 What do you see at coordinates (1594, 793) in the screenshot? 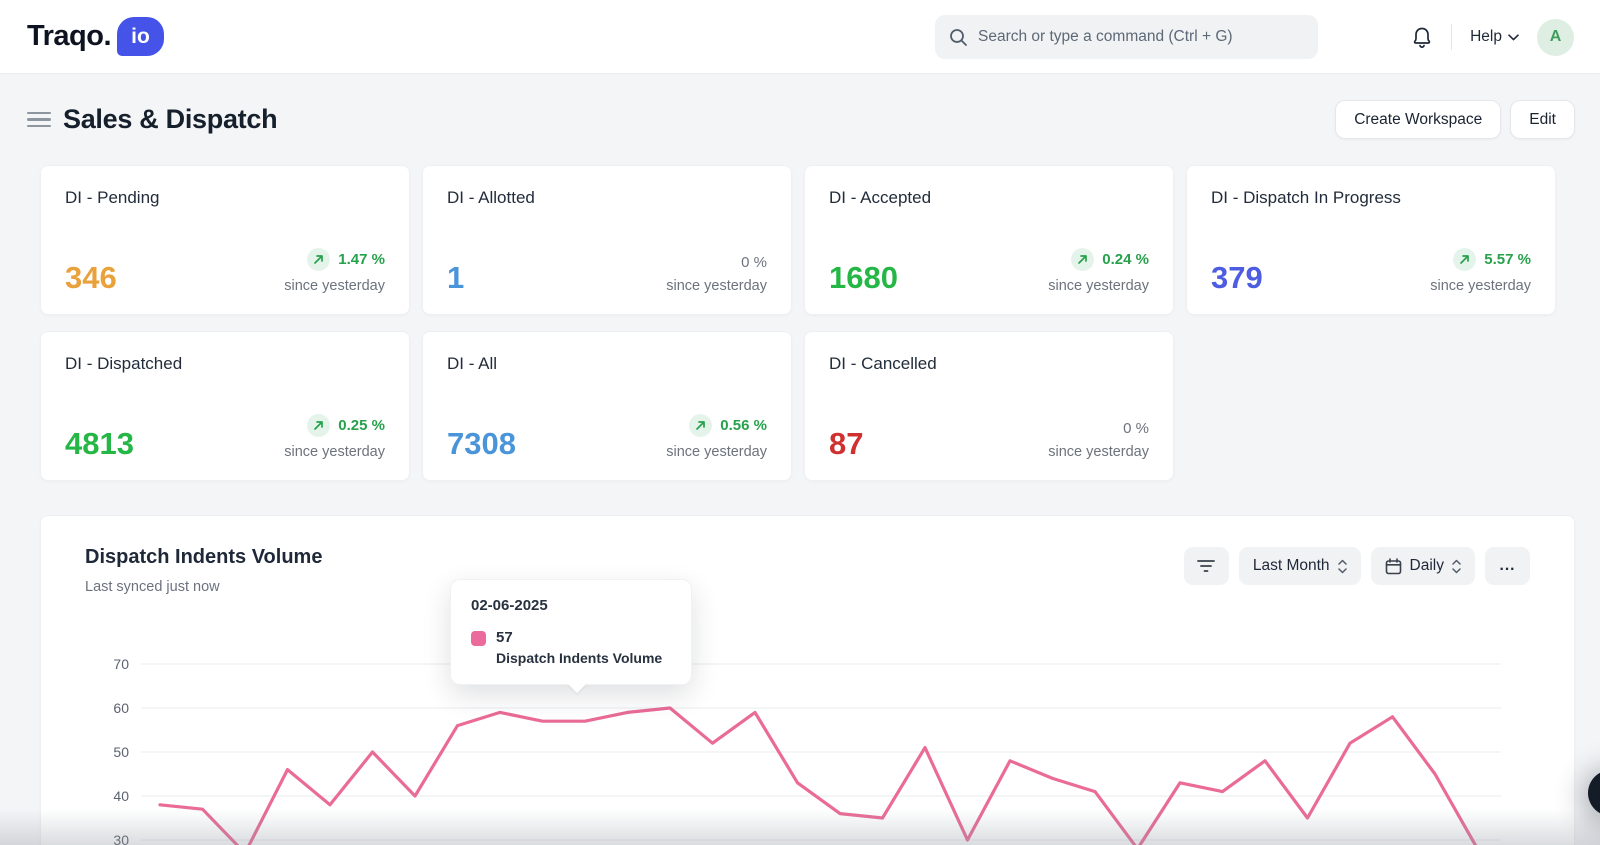
I see `chat-widget-button` at bounding box center [1594, 793].